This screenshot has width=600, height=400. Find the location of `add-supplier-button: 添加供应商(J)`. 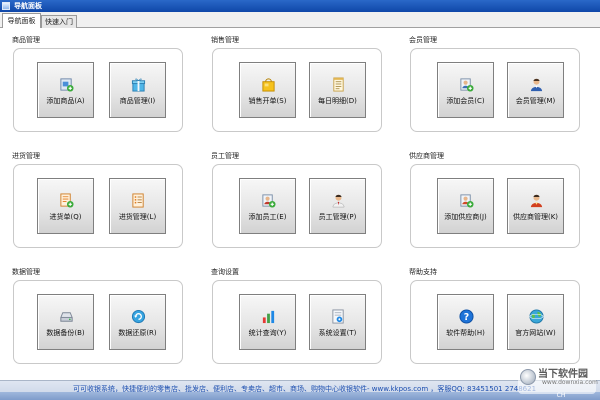

add-supplier-button: 添加供应商(J) is located at coordinates (465, 206).